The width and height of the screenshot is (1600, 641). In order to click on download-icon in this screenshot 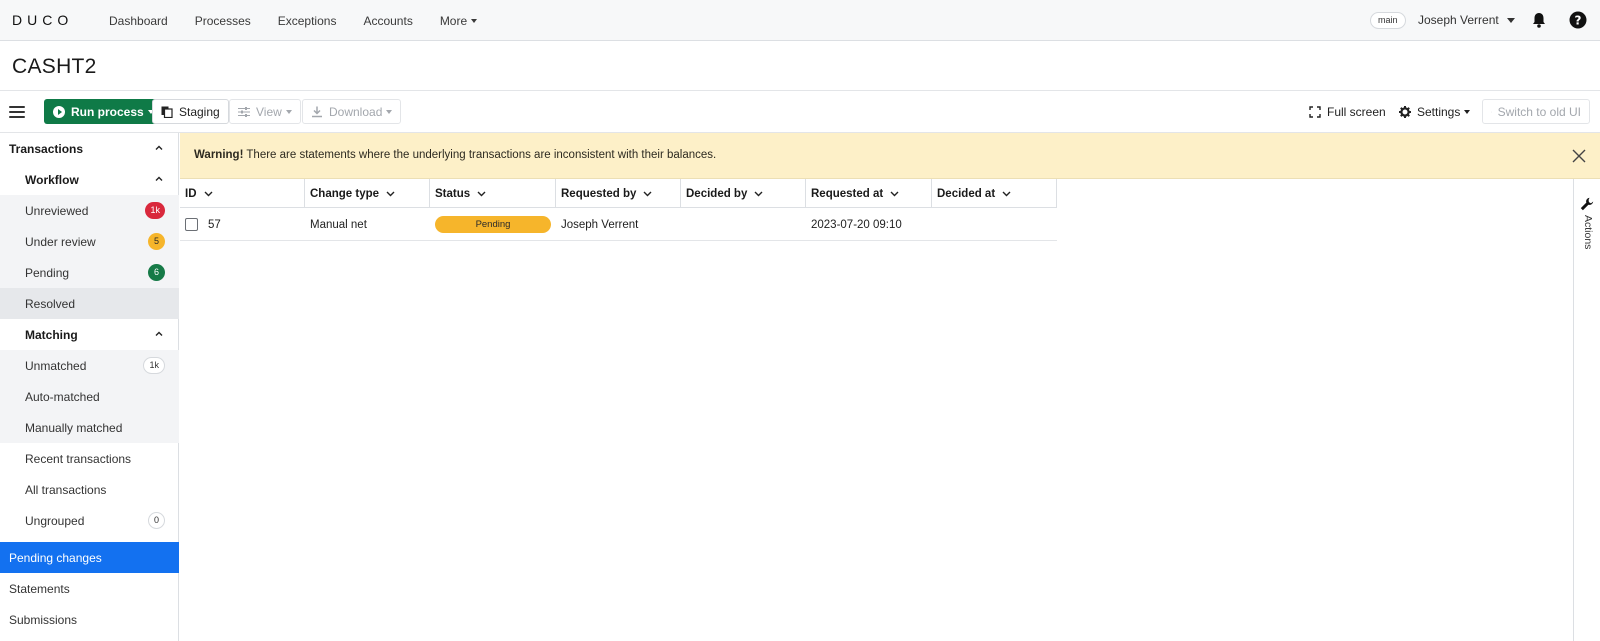, I will do `click(317, 111)`.